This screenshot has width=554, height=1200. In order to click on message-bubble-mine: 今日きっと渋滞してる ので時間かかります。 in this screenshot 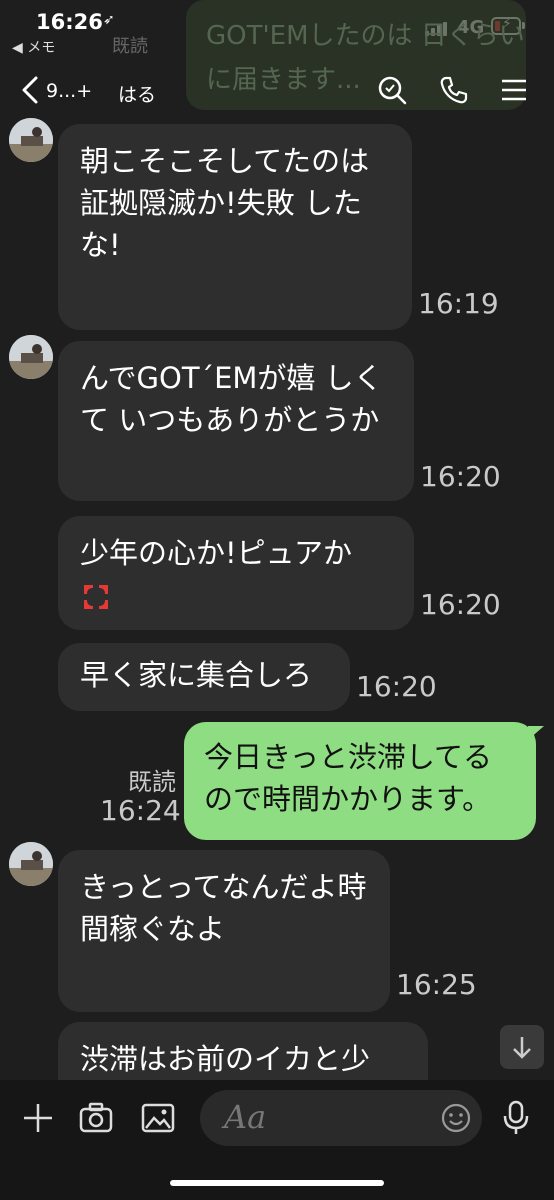, I will do `click(364, 781)`.